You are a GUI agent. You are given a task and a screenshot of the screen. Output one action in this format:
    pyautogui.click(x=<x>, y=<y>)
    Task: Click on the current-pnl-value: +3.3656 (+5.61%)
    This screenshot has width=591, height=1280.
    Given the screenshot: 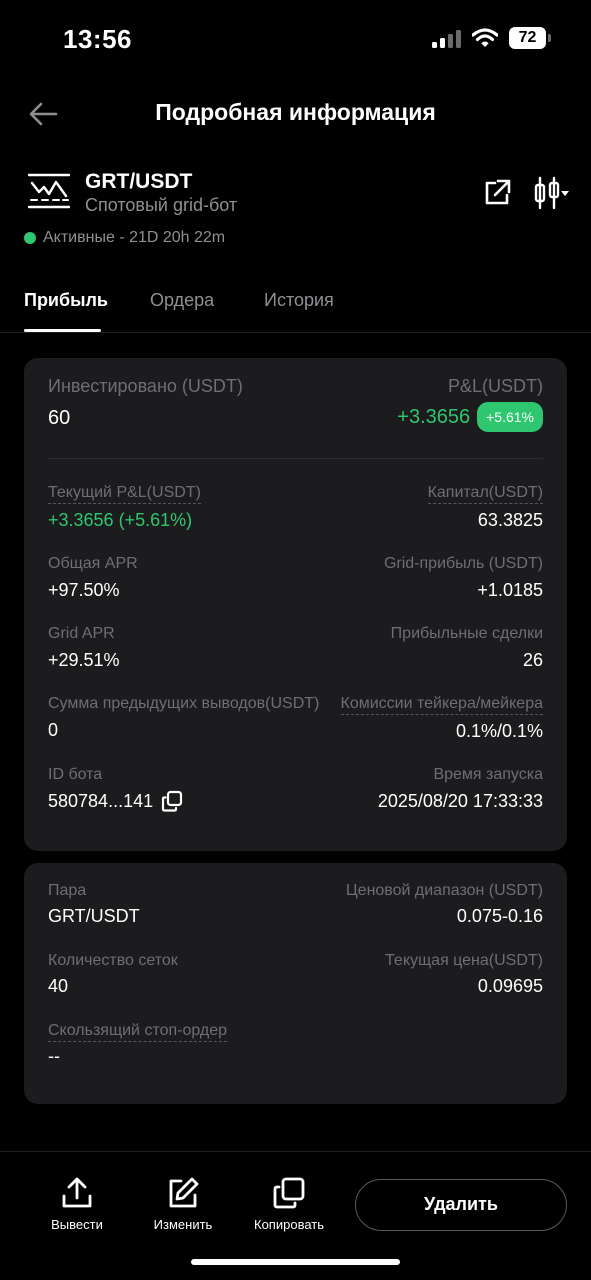 What is the action you would take?
    pyautogui.click(x=120, y=520)
    